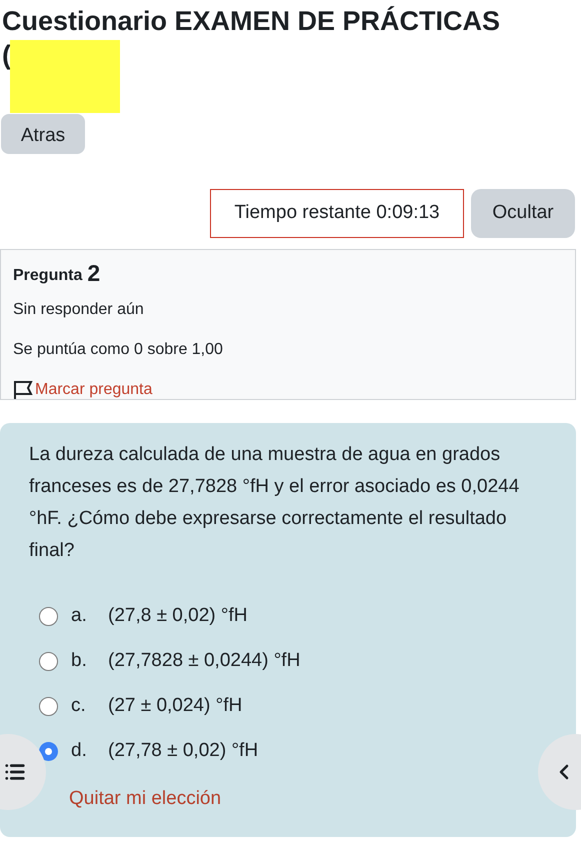  I want to click on list-icon, so click(15, 772).